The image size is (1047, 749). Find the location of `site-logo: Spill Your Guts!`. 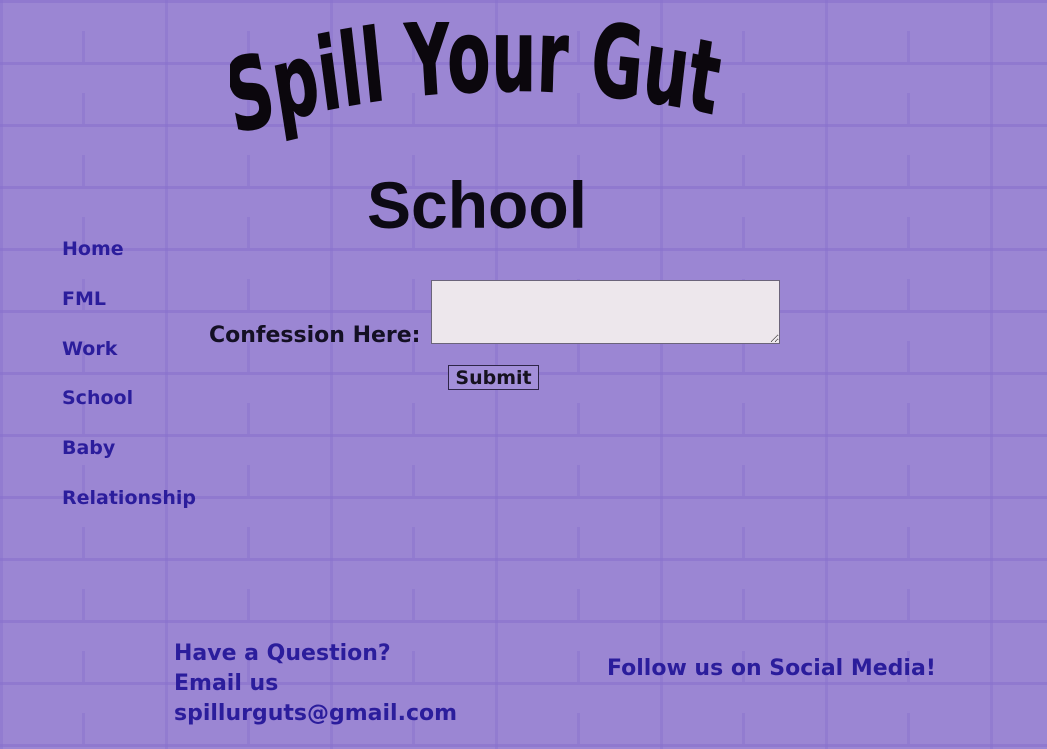

site-logo: Spill Your Guts! is located at coordinates (479, 90).